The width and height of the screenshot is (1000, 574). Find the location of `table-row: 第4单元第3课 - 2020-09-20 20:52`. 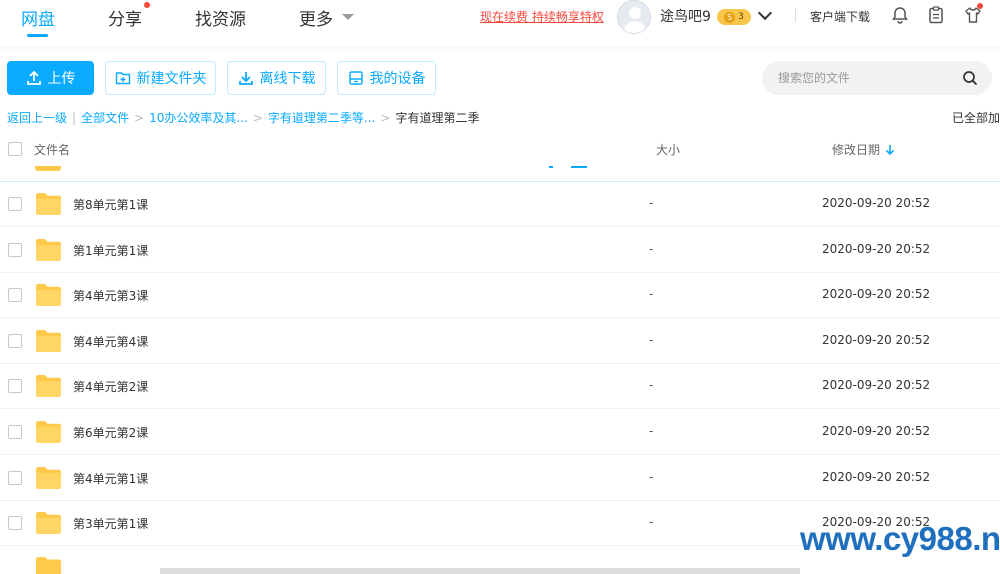

table-row: 第4单元第3课 - 2020-09-20 20:52 is located at coordinates (500, 296).